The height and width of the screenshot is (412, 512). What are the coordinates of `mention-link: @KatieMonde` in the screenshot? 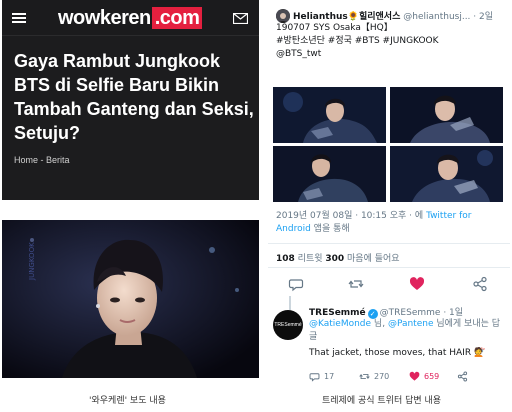 It's located at (340, 324).